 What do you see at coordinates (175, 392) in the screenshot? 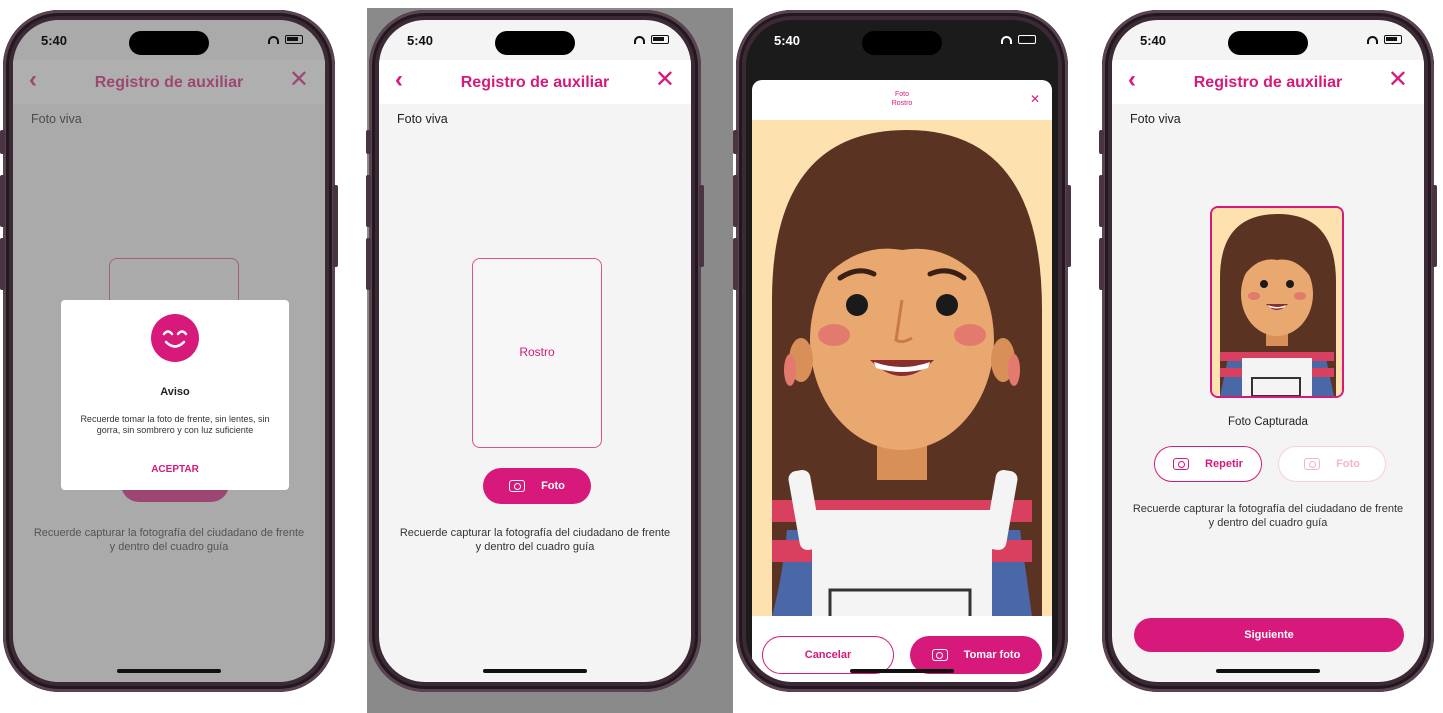
I see `dialog-title: Aviso` at bounding box center [175, 392].